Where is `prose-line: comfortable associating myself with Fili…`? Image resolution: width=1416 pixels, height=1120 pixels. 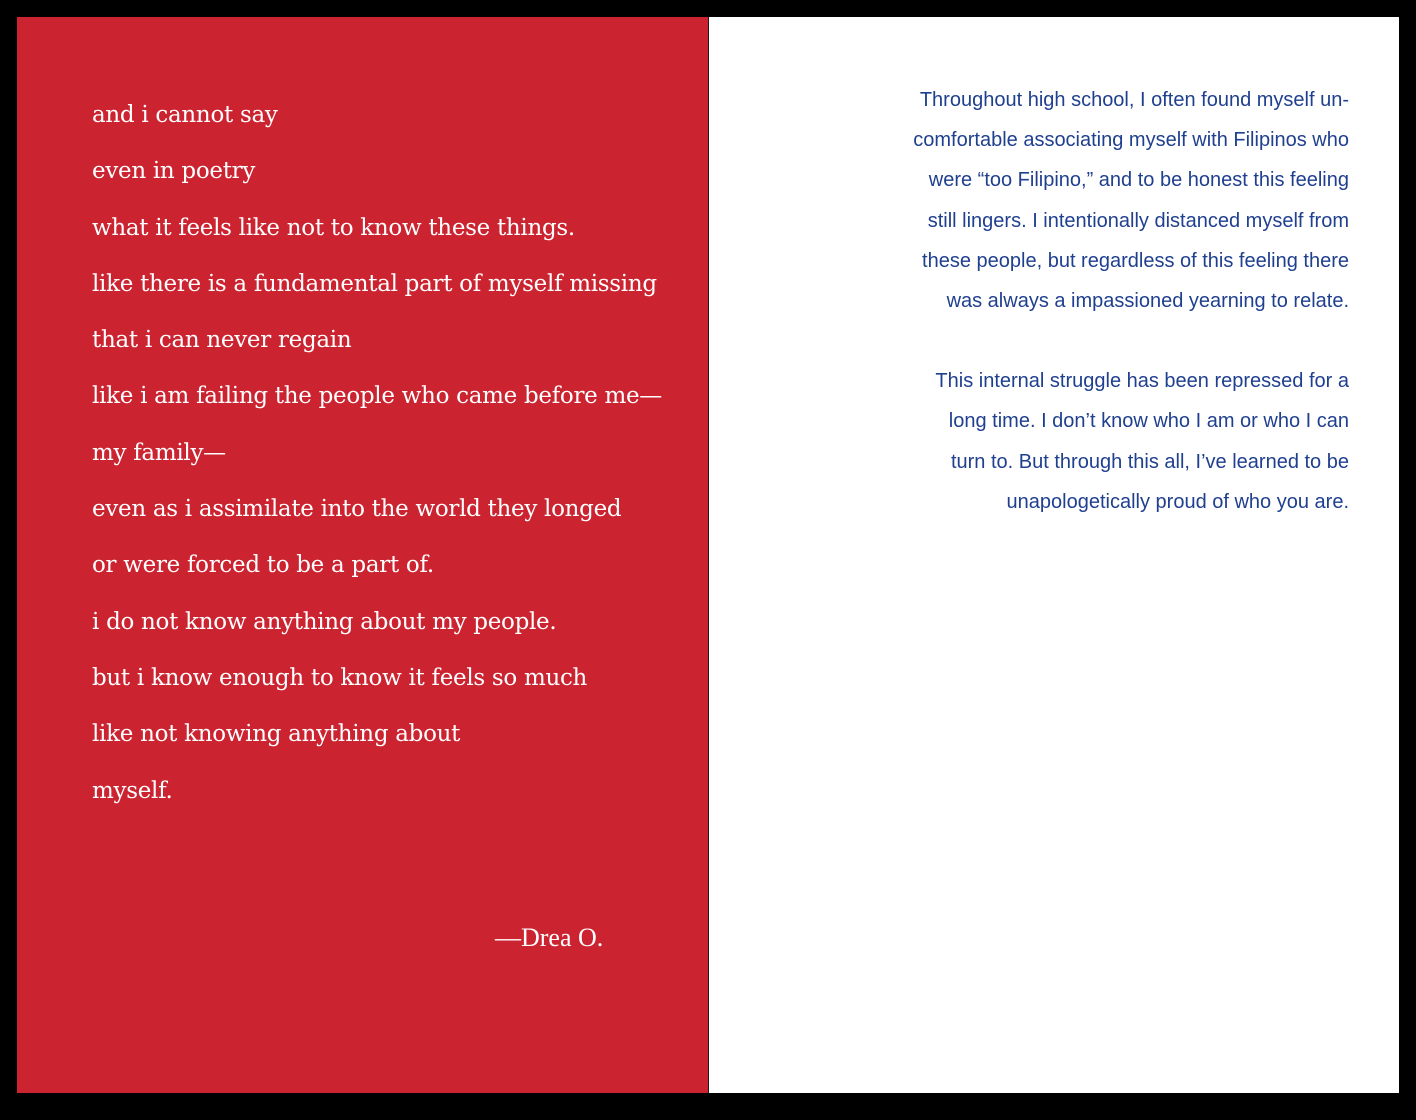 prose-line: comfortable associating myself with Fili… is located at coordinates (1131, 140).